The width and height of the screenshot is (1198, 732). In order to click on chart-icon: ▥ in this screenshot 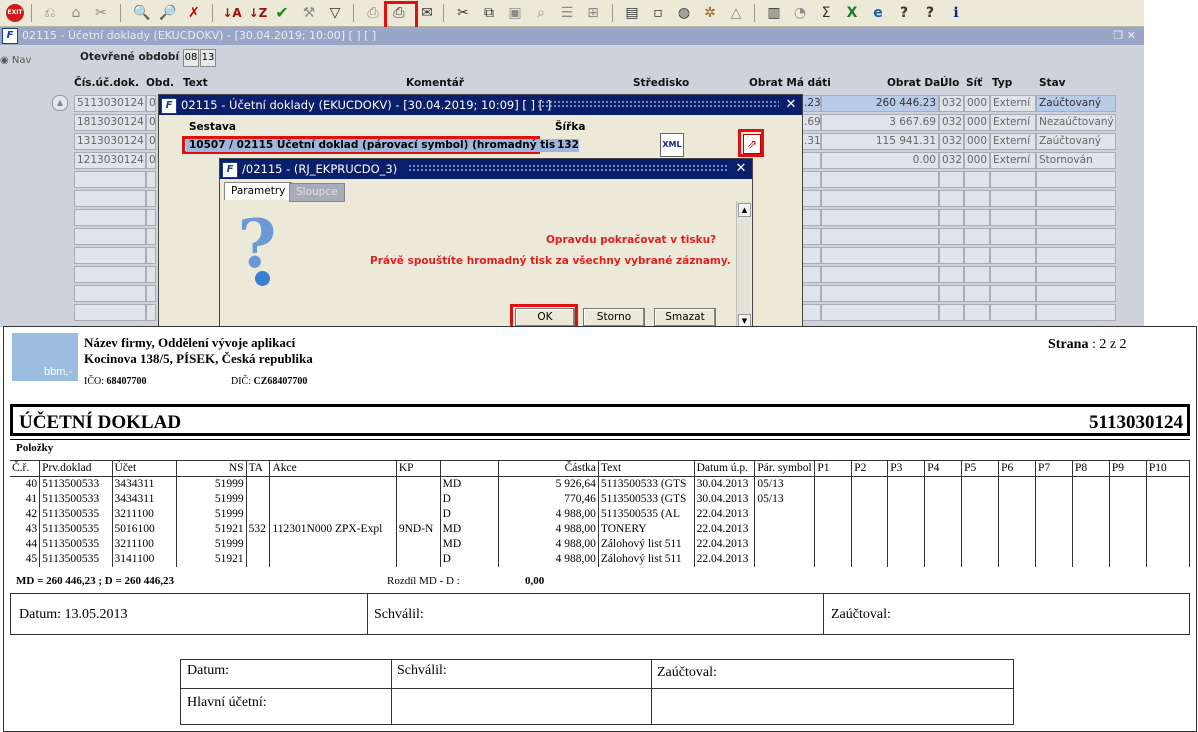, I will do `click(774, 13)`.